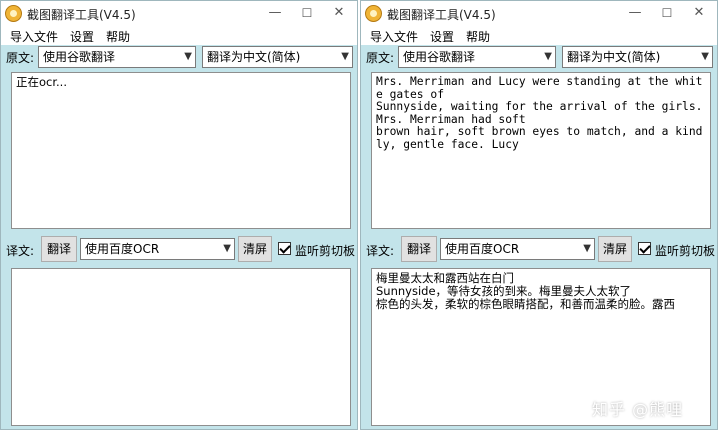 This screenshot has height=435, width=720. Describe the element at coordinates (638, 409) in the screenshot. I see `watermark: 知乎 @熊哩` at that location.